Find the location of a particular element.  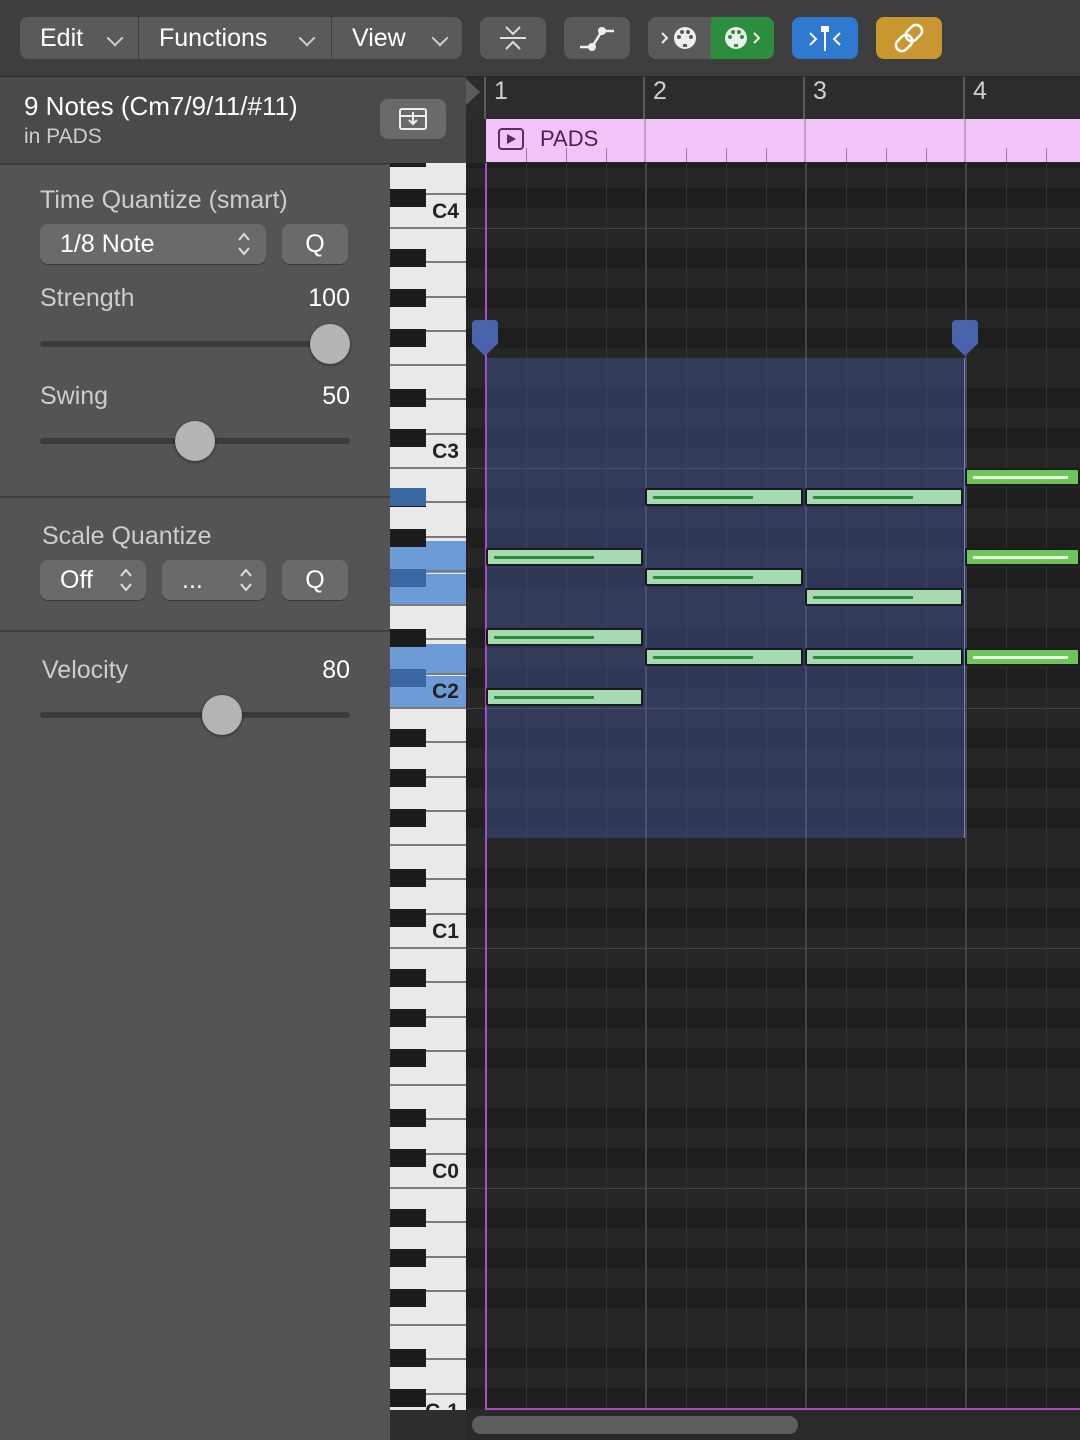

strength-slider-thumb is located at coordinates (330, 344).